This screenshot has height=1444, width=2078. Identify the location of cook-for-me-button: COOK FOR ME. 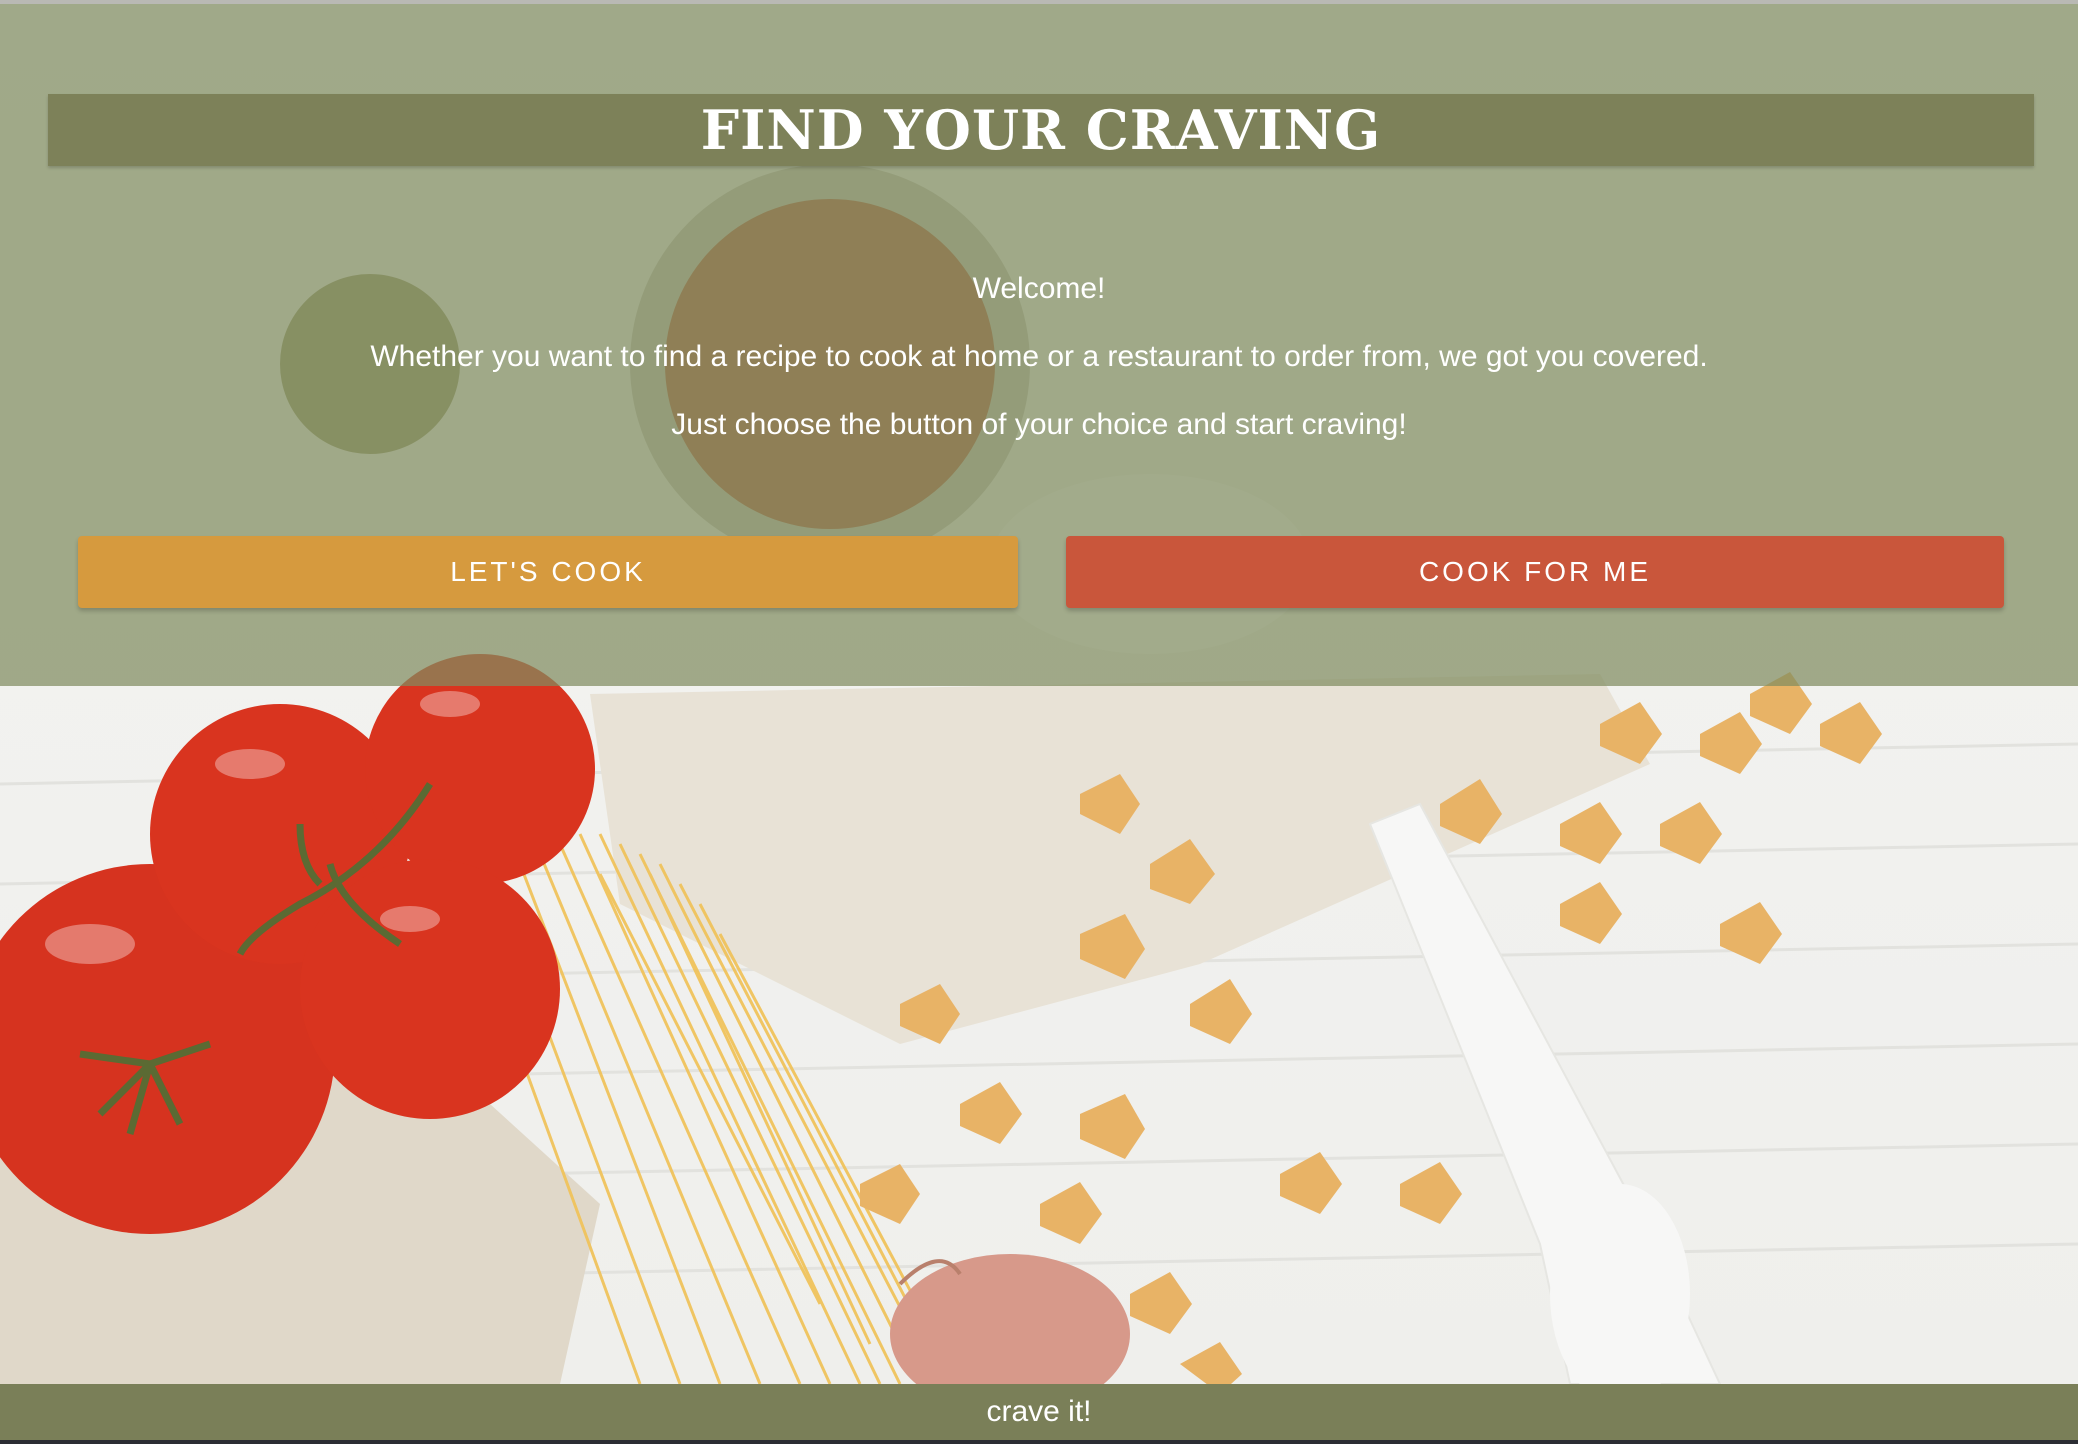
(1535, 572).